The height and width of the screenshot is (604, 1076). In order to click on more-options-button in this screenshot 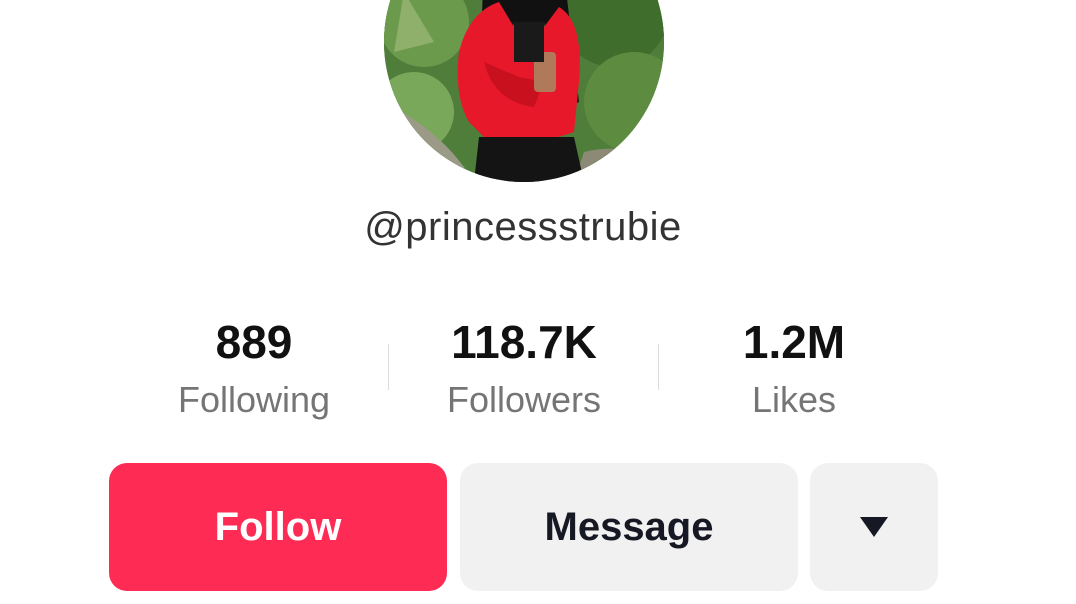, I will do `click(874, 527)`.